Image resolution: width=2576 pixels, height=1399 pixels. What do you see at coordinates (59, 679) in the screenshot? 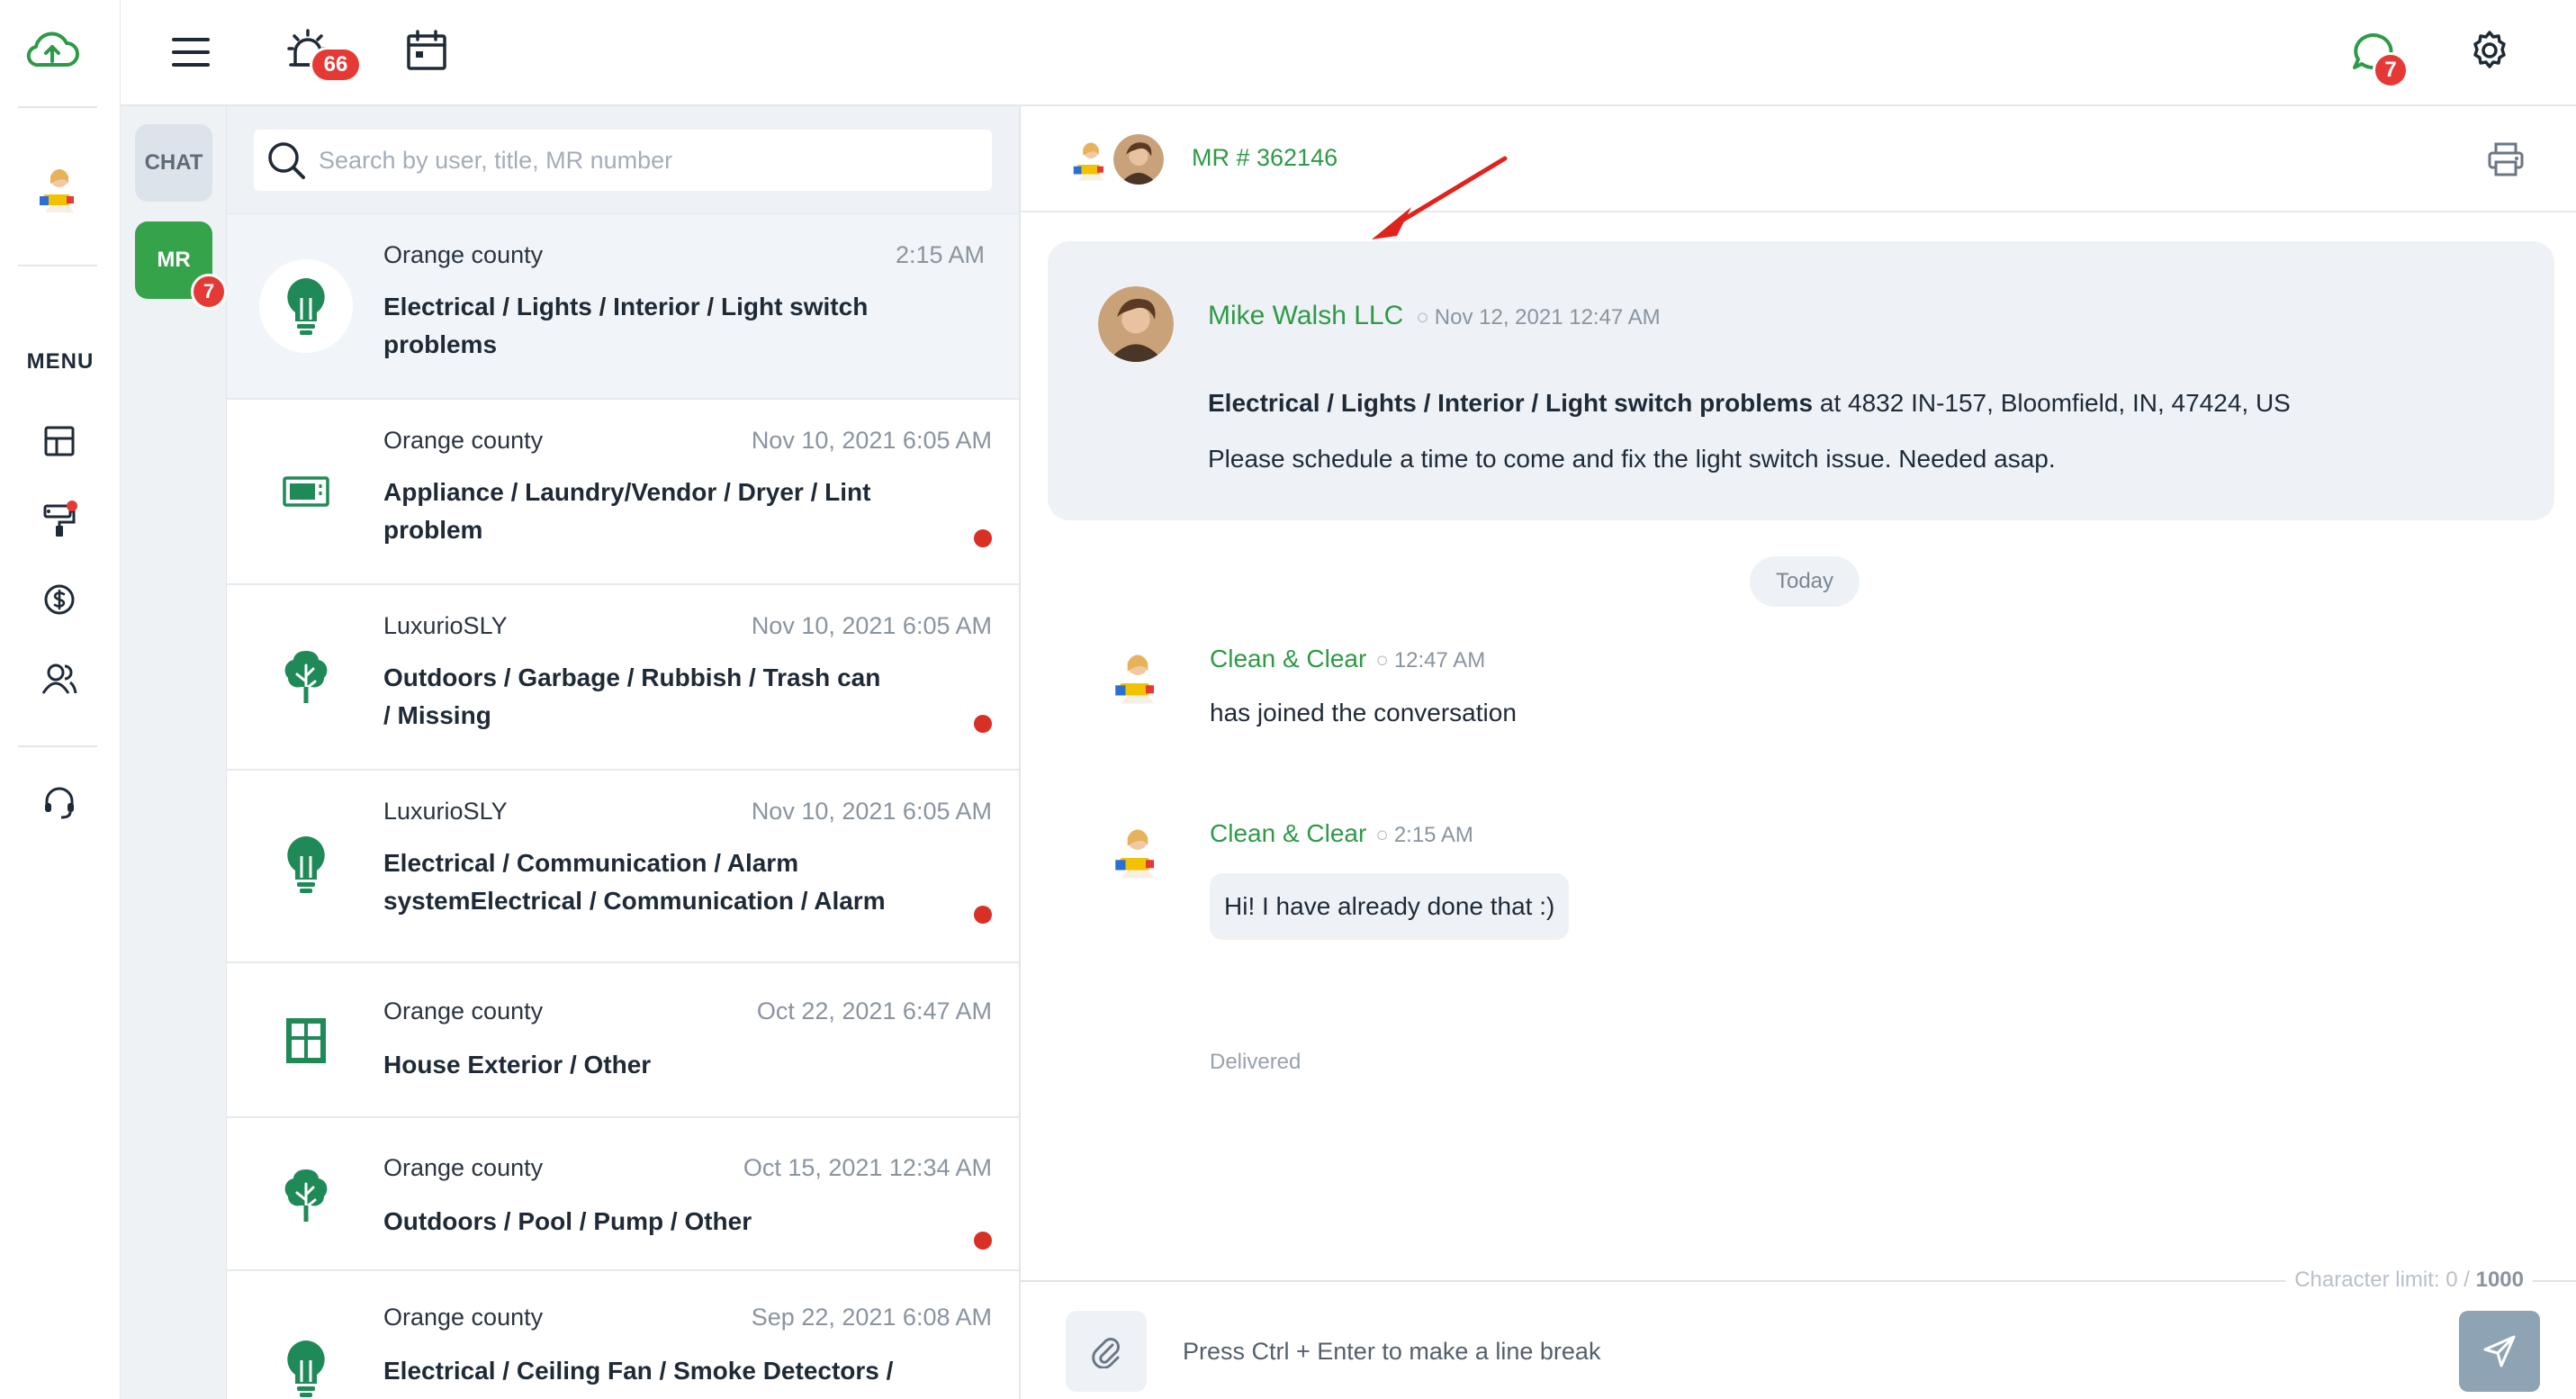
I see `users-icon` at bounding box center [59, 679].